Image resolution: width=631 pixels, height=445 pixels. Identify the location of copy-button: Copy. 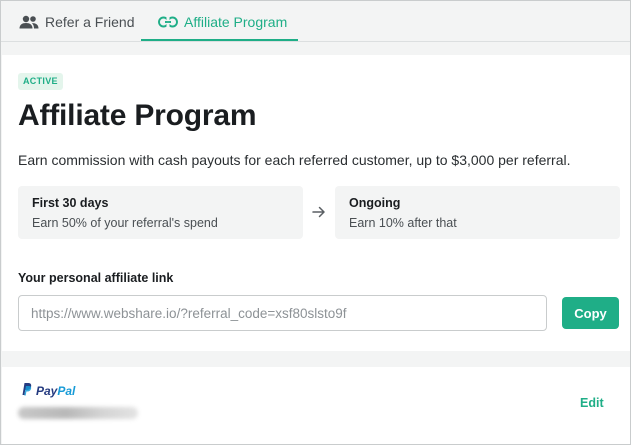
(590, 313).